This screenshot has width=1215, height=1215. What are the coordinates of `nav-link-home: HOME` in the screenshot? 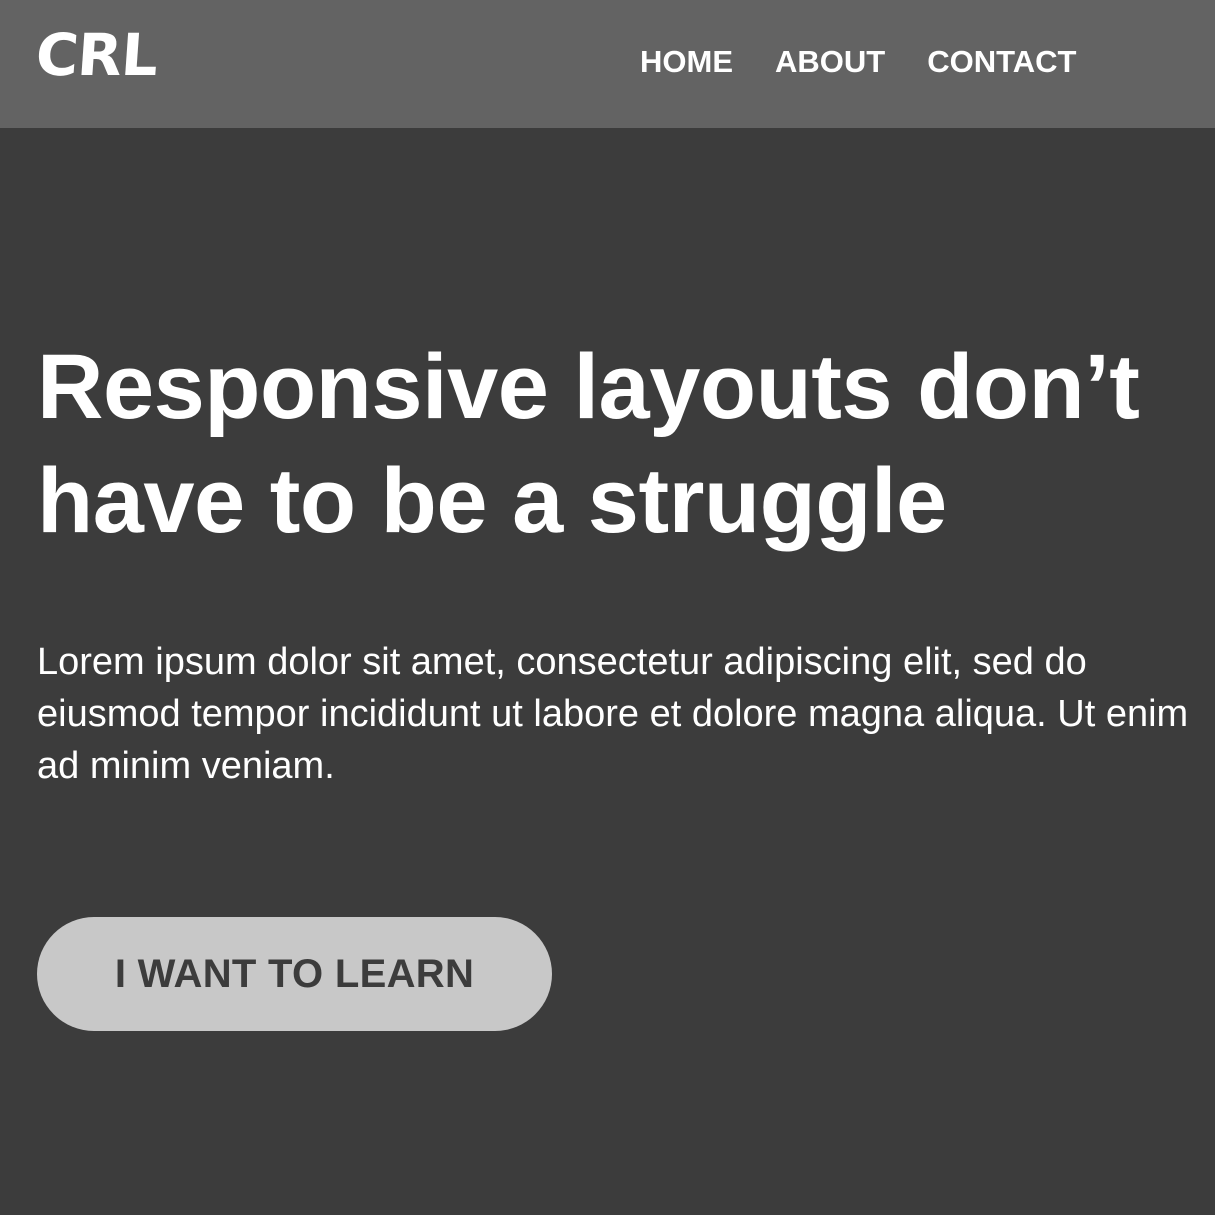 It's located at (686, 62).